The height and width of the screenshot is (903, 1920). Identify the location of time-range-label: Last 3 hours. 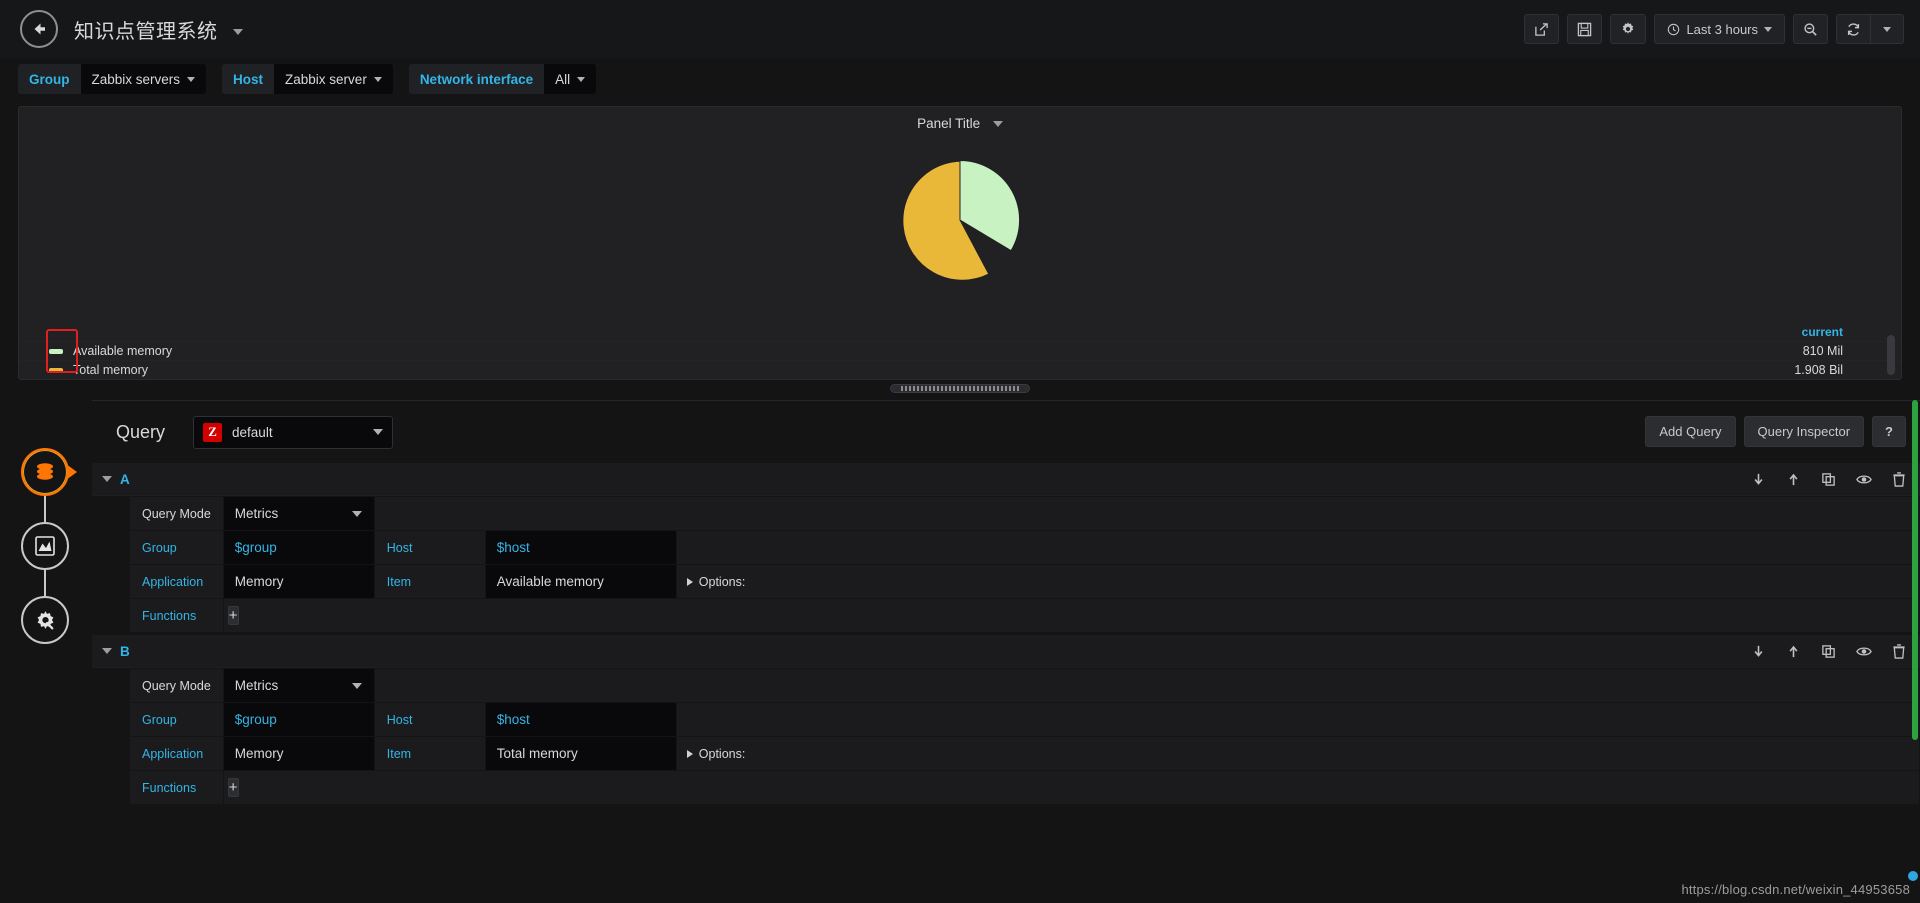
(1722, 29).